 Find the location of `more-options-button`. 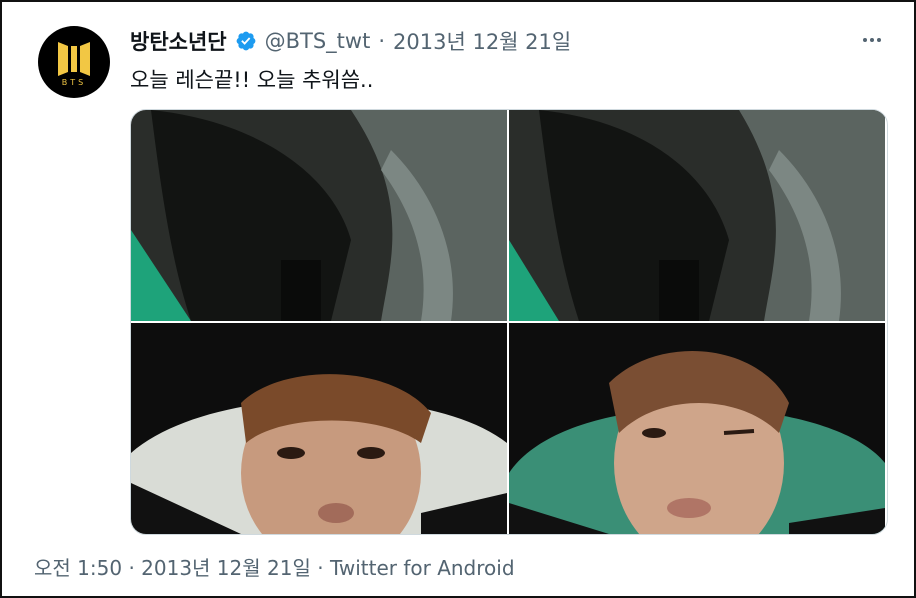

more-options-button is located at coordinates (872, 43).